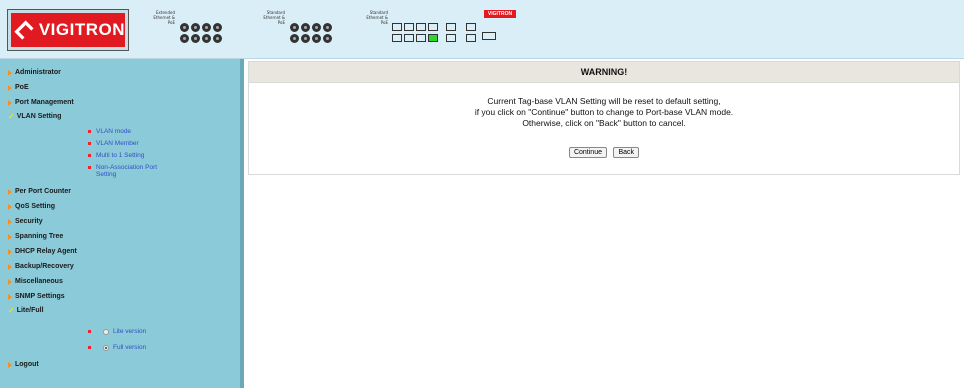 The image size is (964, 388). What do you see at coordinates (35, 206) in the screenshot?
I see `sidebar-item-label: QoS Setting` at bounding box center [35, 206].